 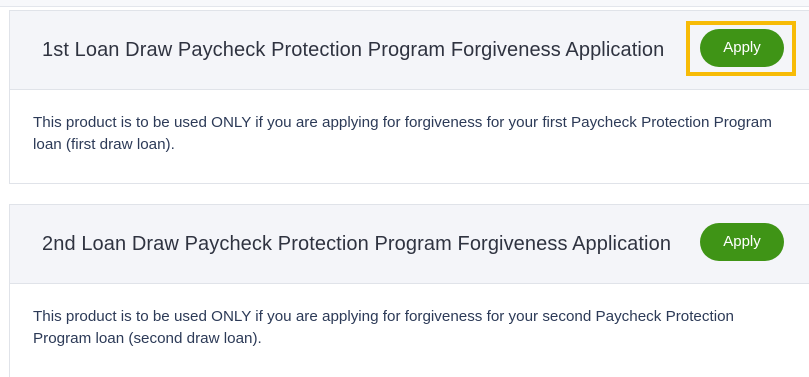 I want to click on previous-card-edge, so click(x=404, y=3).